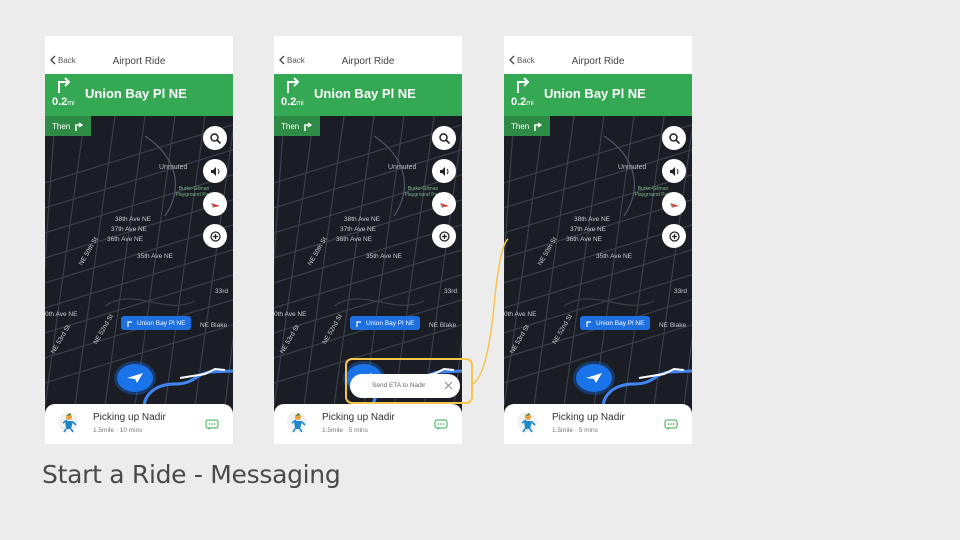 Image resolution: width=960 pixels, height=540 pixels. What do you see at coordinates (118, 430) in the screenshot?
I see `trip-details: 1.5mile · 10 mins` at bounding box center [118, 430].